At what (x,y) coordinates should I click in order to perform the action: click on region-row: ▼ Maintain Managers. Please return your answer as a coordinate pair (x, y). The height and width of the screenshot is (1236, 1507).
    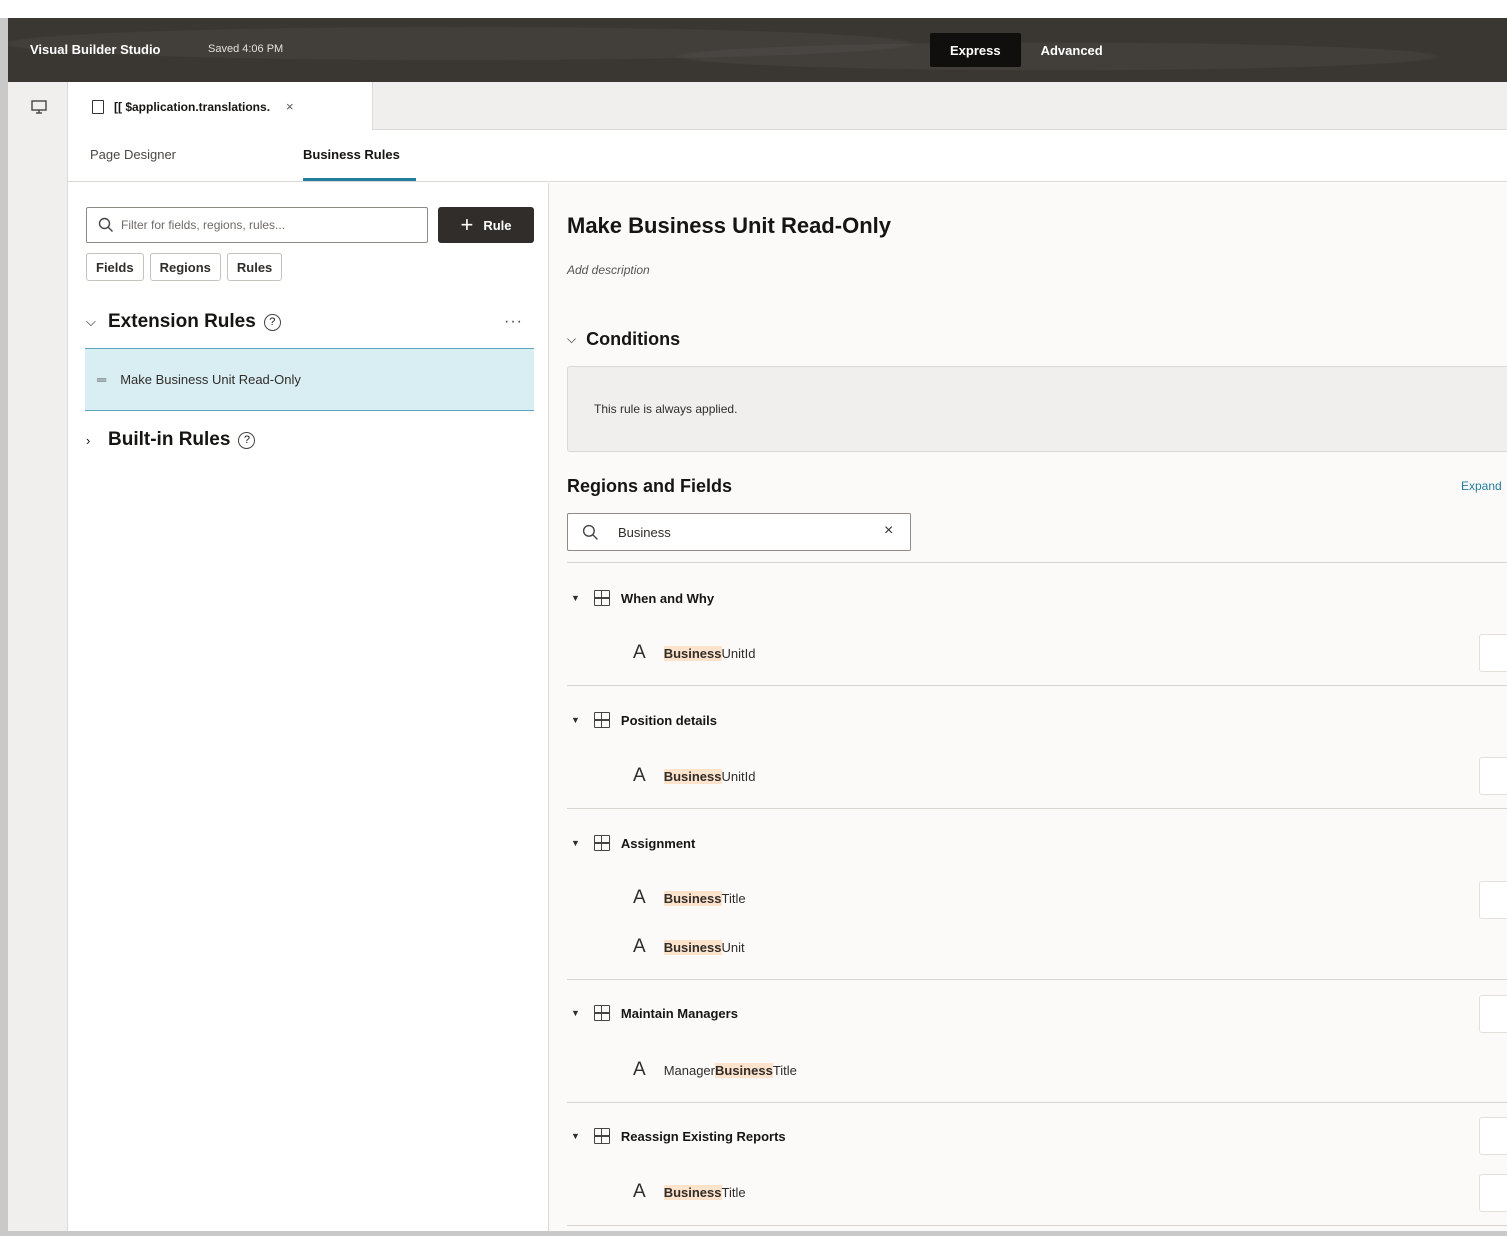
    Looking at the image, I should click on (654, 1013).